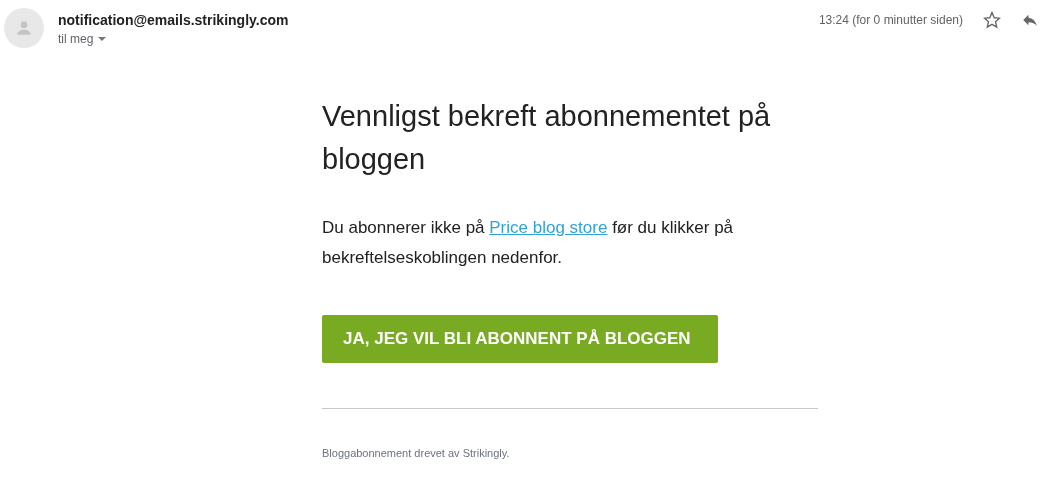  What do you see at coordinates (547, 138) in the screenshot?
I see `email-heading: Vennligst bekreft abonnementet på bloggen` at bounding box center [547, 138].